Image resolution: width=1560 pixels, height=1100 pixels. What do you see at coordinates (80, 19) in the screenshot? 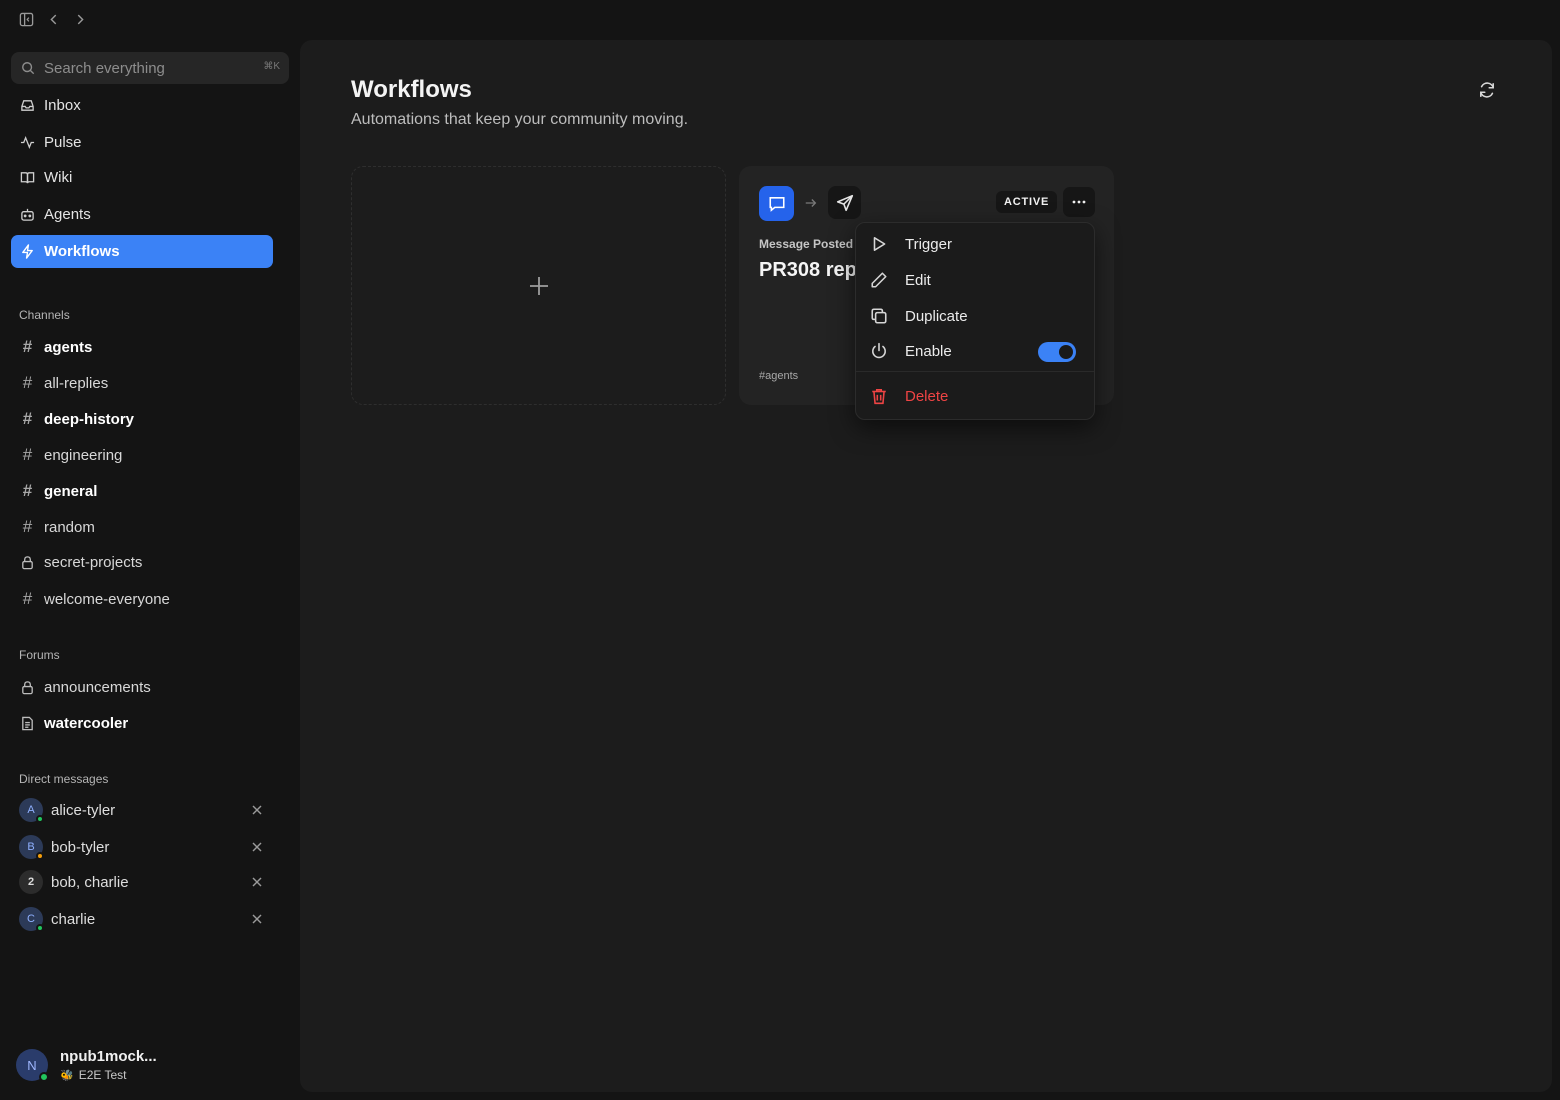
I see `forward-icon` at bounding box center [80, 19].